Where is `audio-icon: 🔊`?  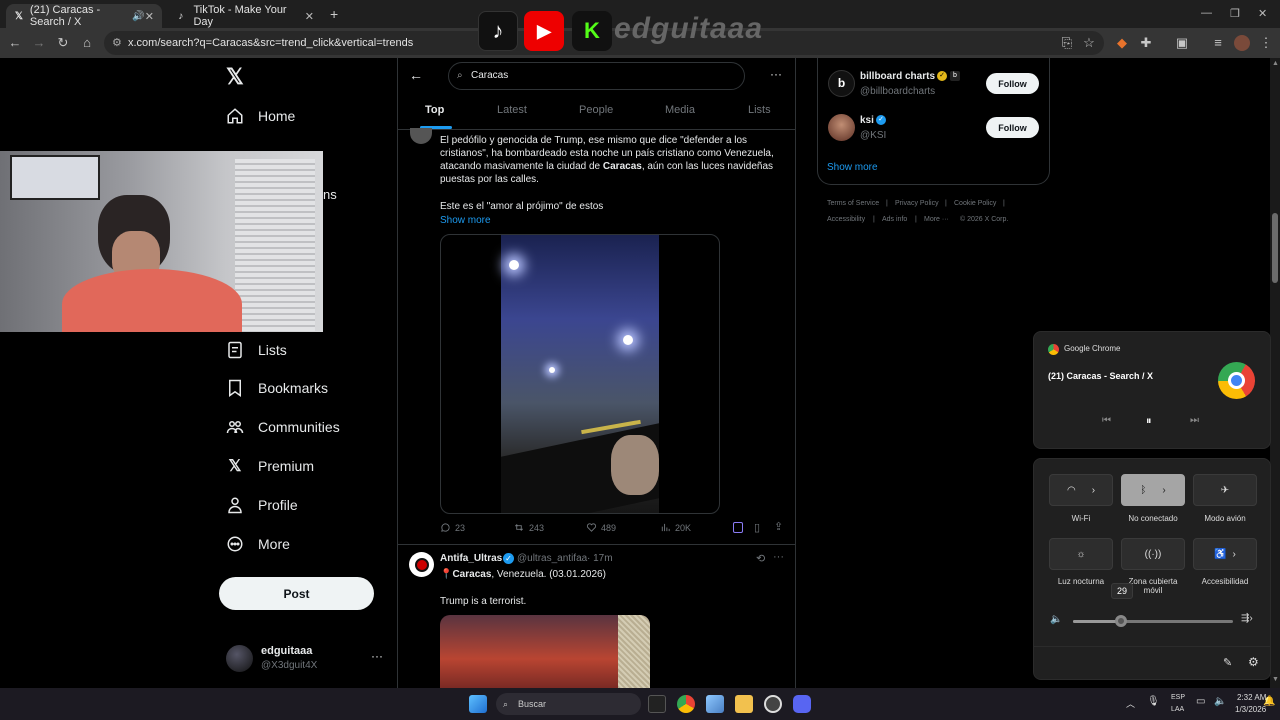 audio-icon: 🔊 is located at coordinates (138, 16).